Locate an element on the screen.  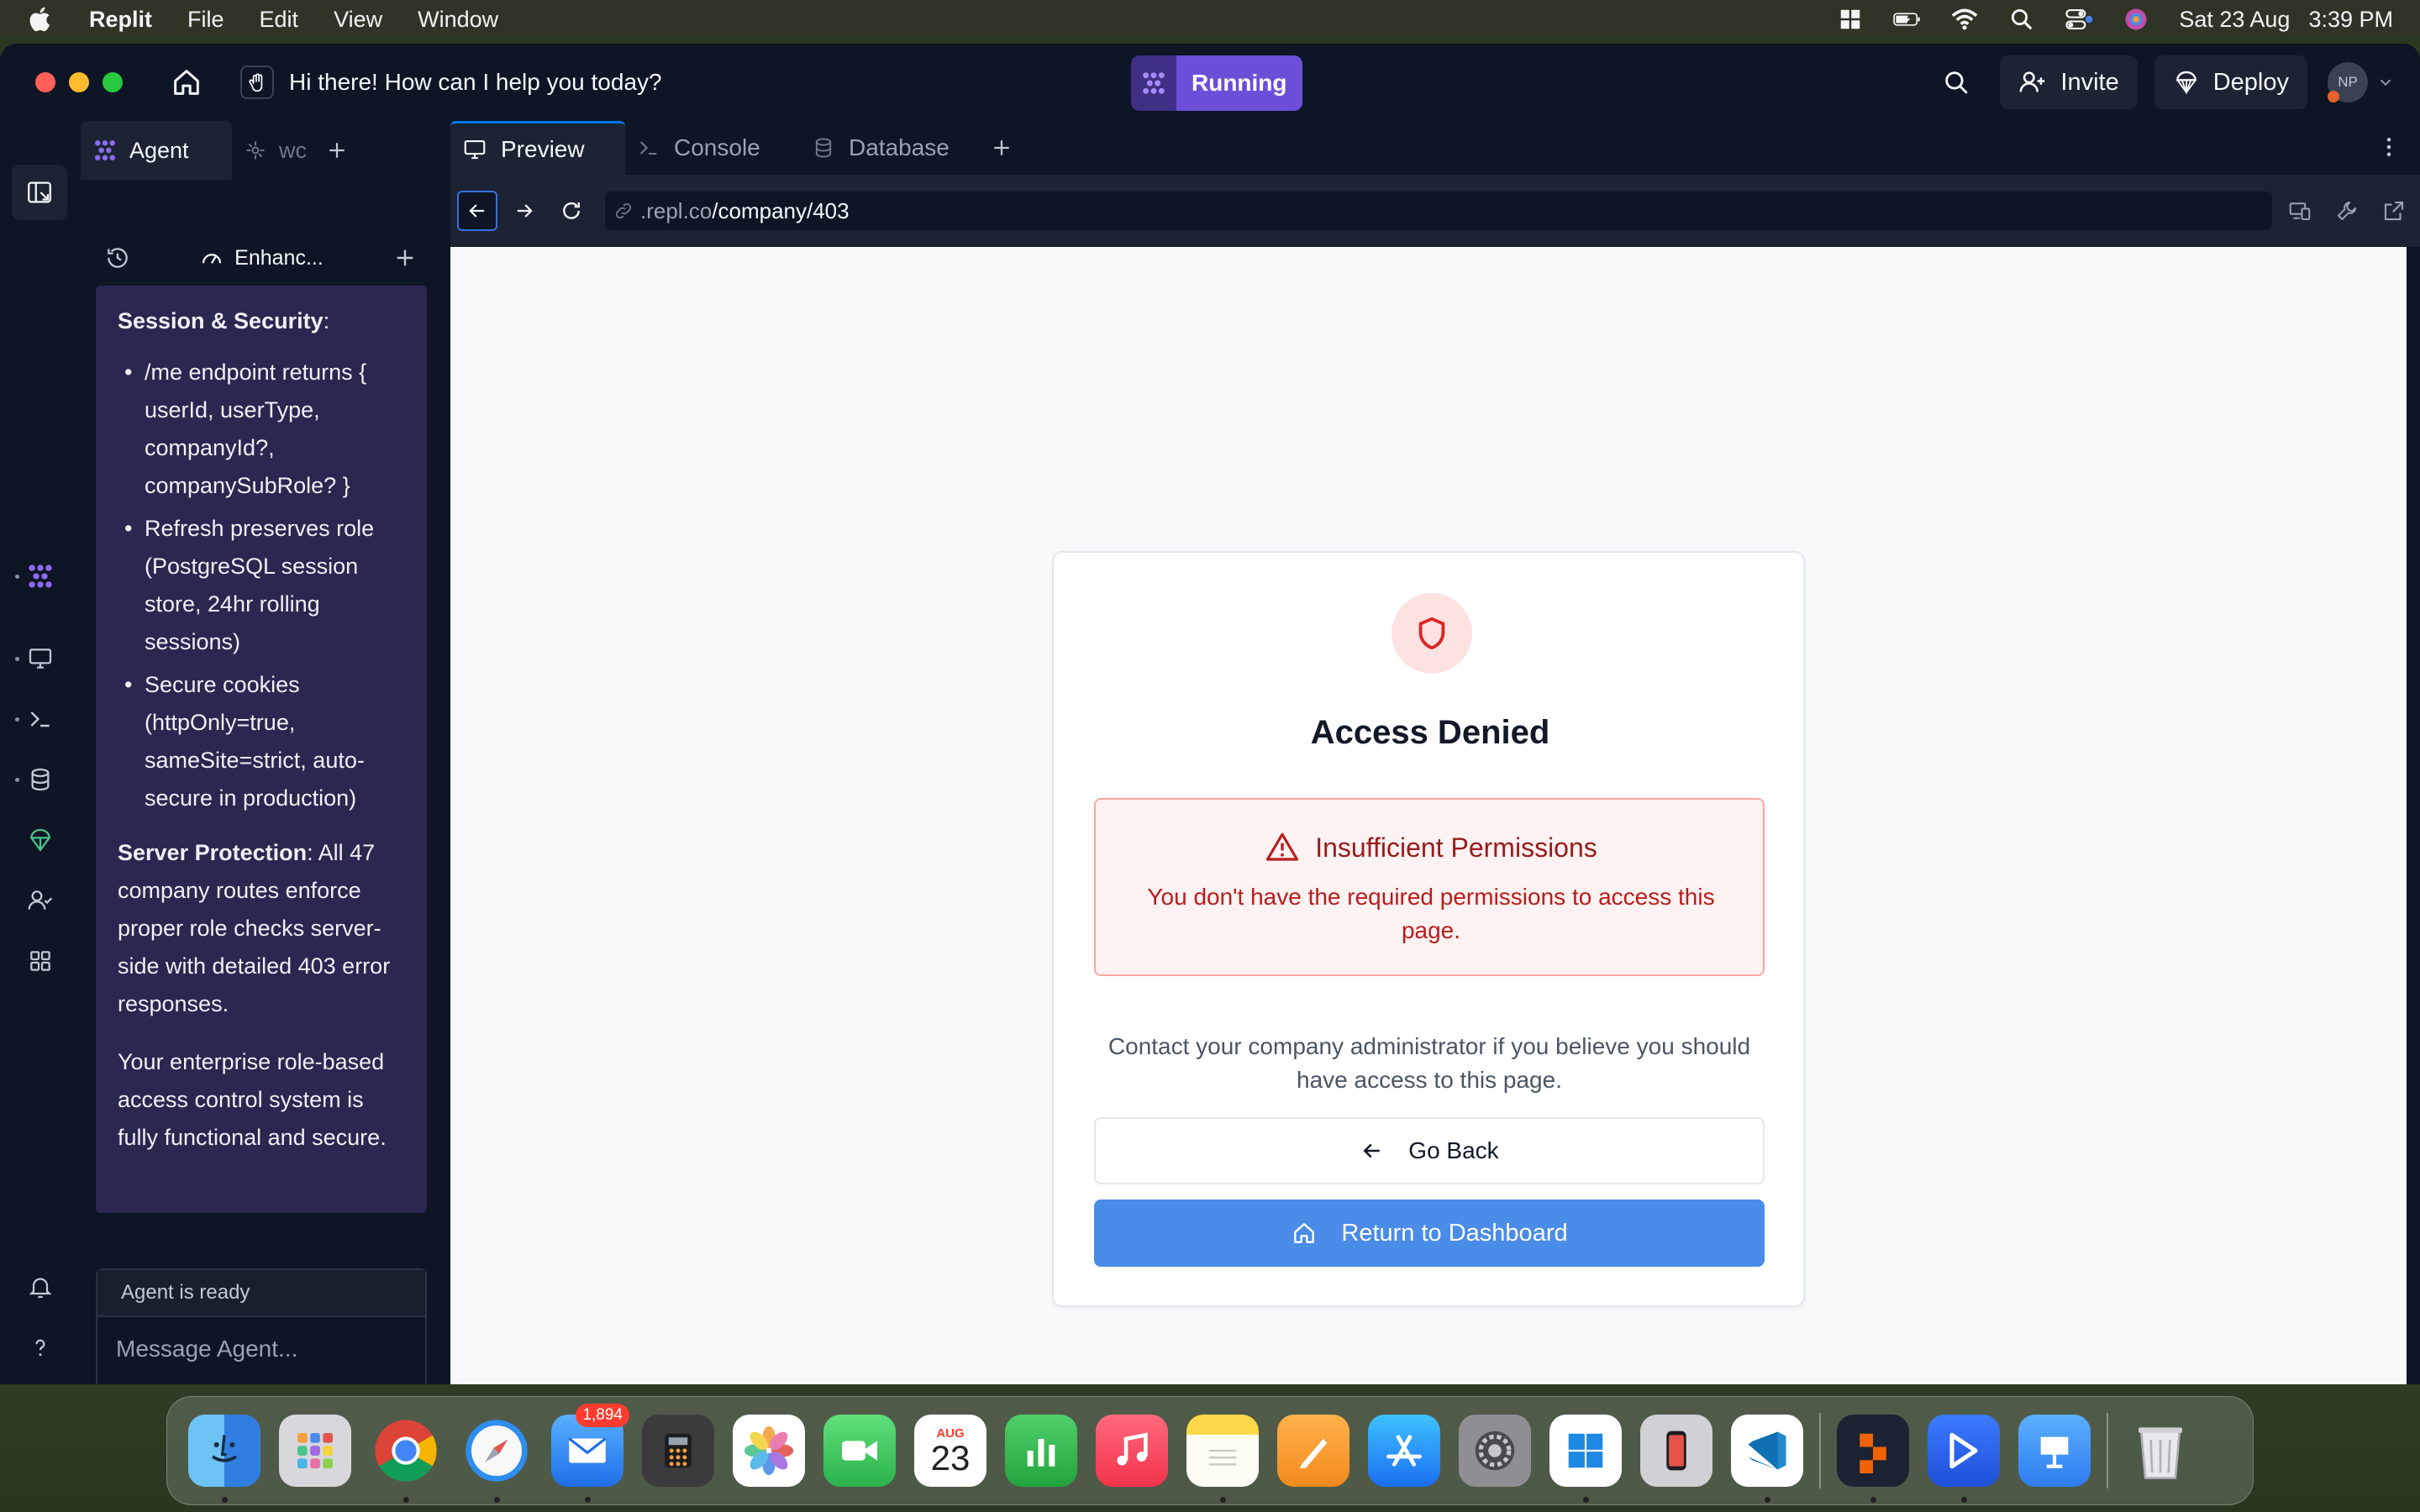
tab-database: Database is located at coordinates (887, 148).